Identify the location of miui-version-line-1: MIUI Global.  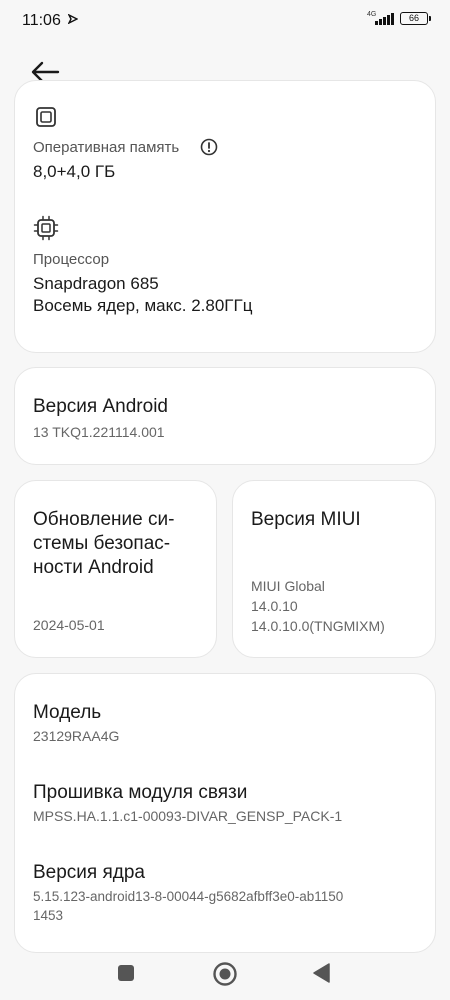
(288, 586).